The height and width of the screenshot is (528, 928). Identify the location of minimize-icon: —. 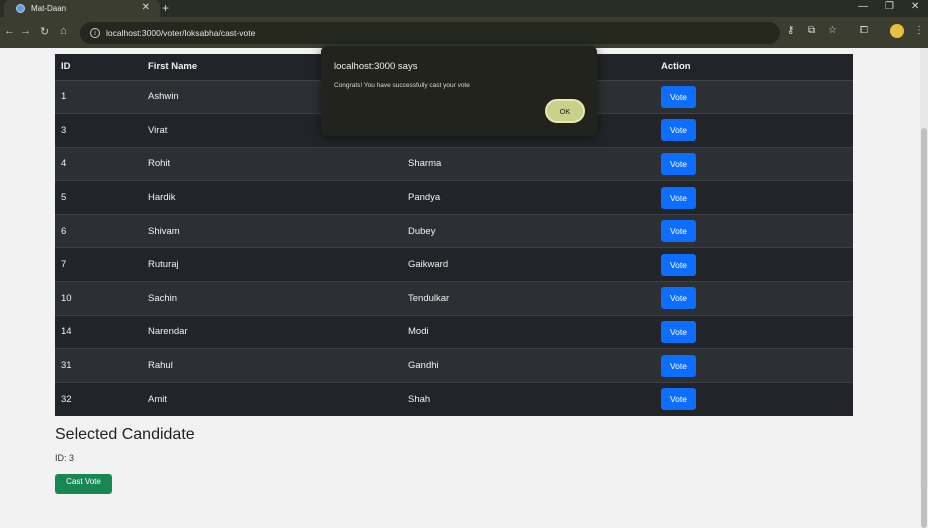
(863, 6).